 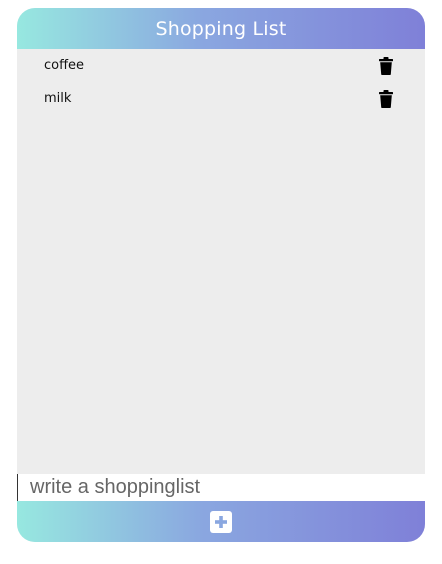 I want to click on app-header: Shopping List, so click(x=221, y=28).